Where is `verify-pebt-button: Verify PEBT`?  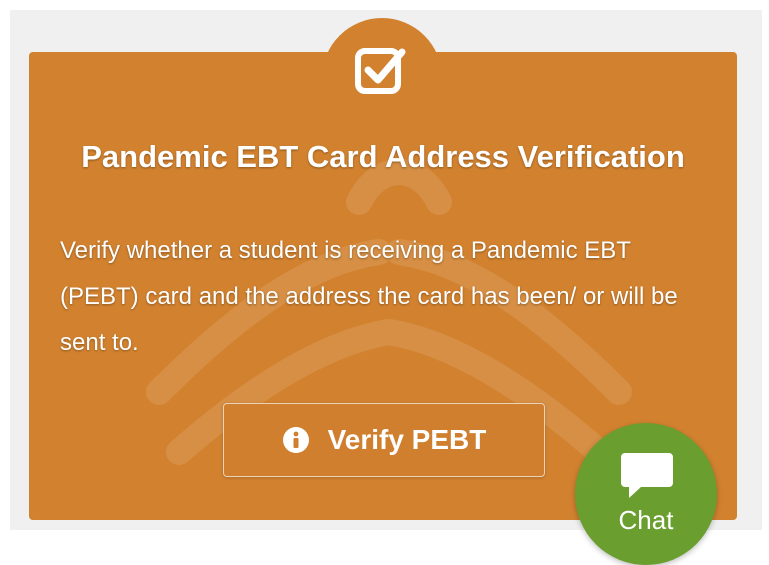 verify-pebt-button: Verify PEBT is located at coordinates (384, 440).